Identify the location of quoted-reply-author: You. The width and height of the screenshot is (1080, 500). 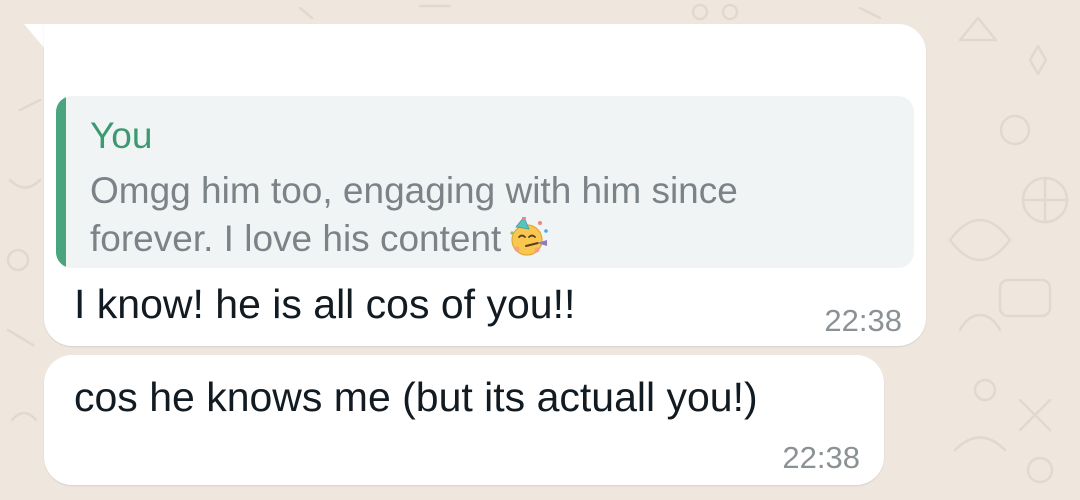
(121, 135).